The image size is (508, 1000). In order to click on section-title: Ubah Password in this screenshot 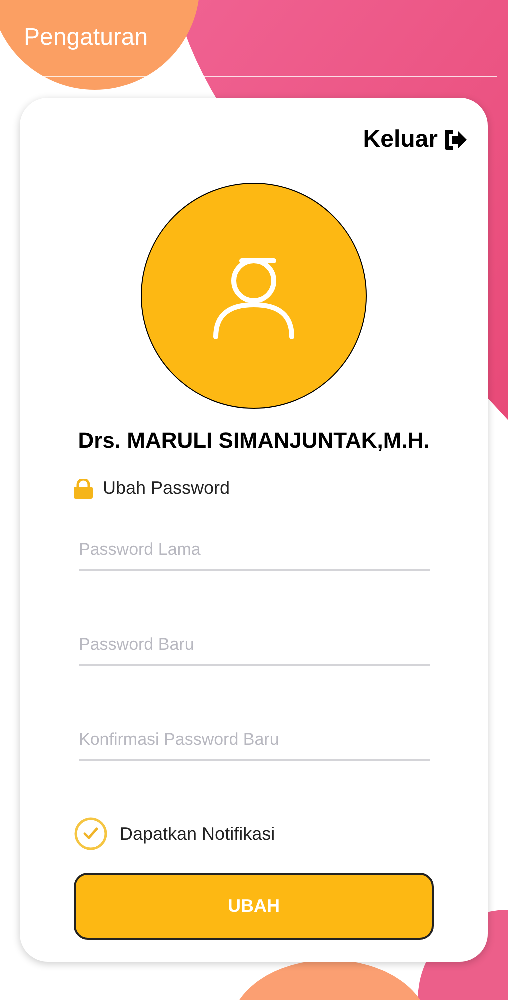, I will do `click(166, 488)`.